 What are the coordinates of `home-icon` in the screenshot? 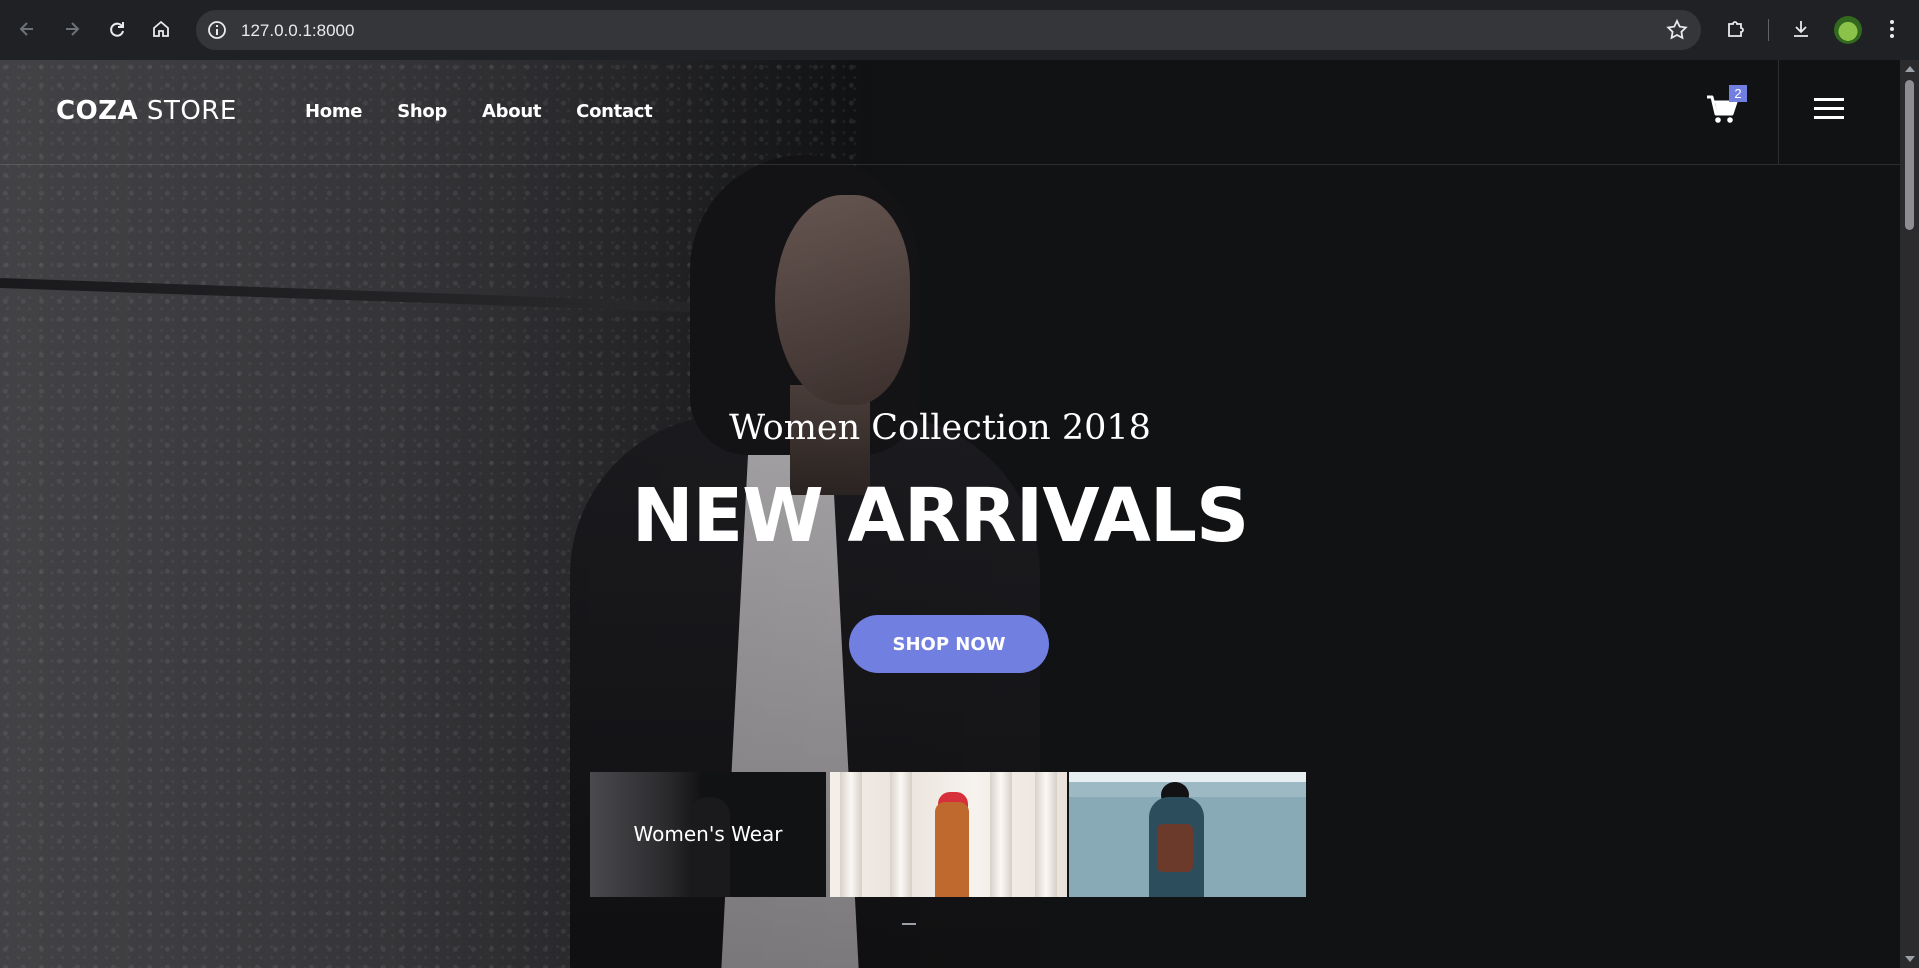 It's located at (161, 28).